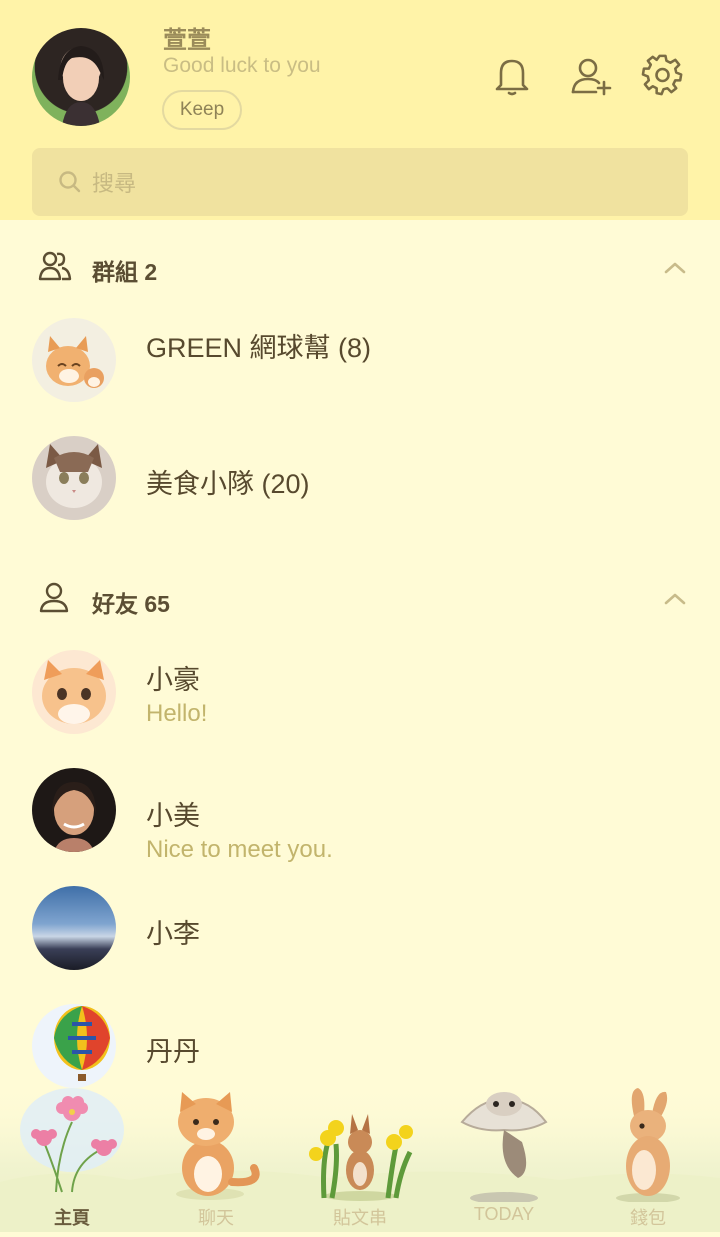  What do you see at coordinates (504, 1214) in the screenshot?
I see `tab-label: TODAY` at bounding box center [504, 1214].